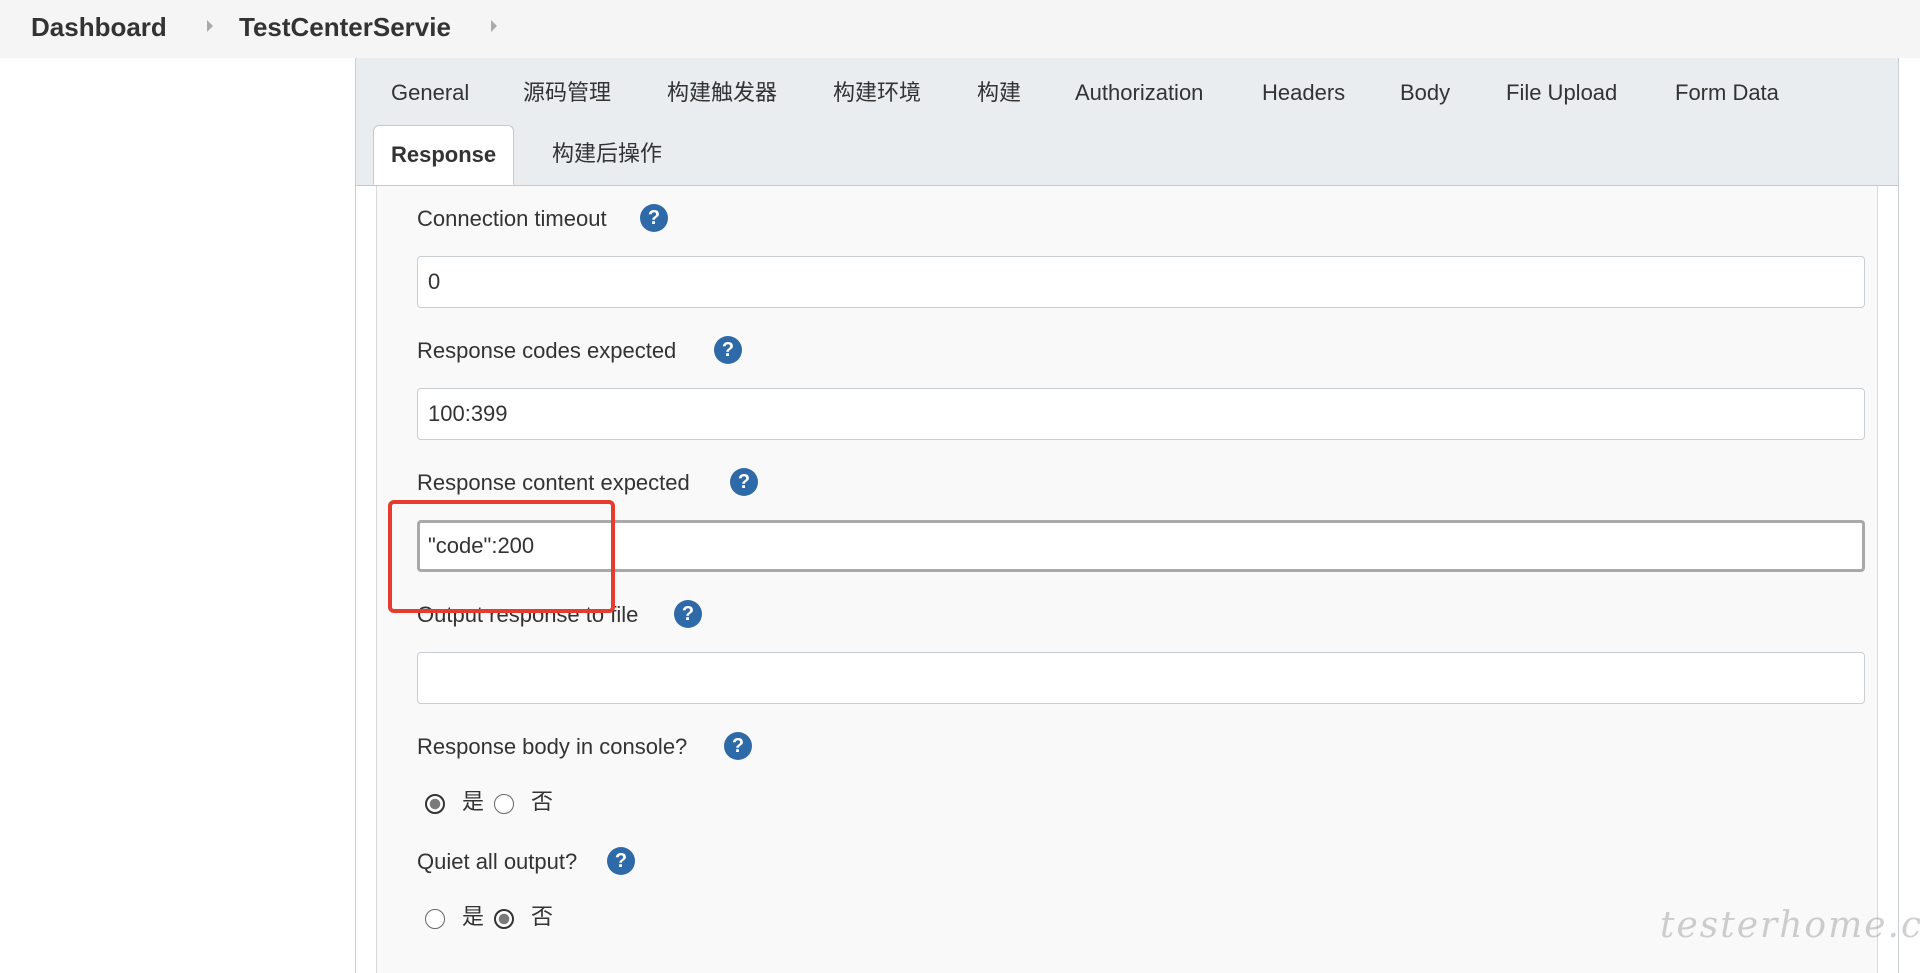  I want to click on breadcrumb-dashboard: Dashboard, so click(99, 27).